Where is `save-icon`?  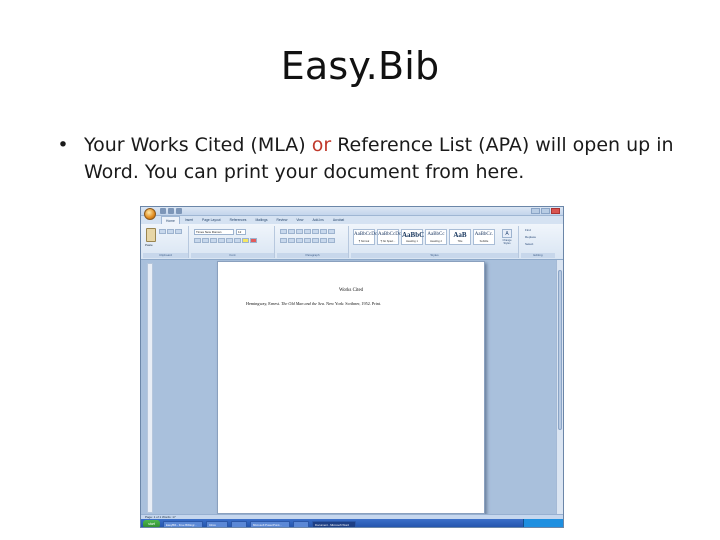
save-icon is located at coordinates (163, 211).